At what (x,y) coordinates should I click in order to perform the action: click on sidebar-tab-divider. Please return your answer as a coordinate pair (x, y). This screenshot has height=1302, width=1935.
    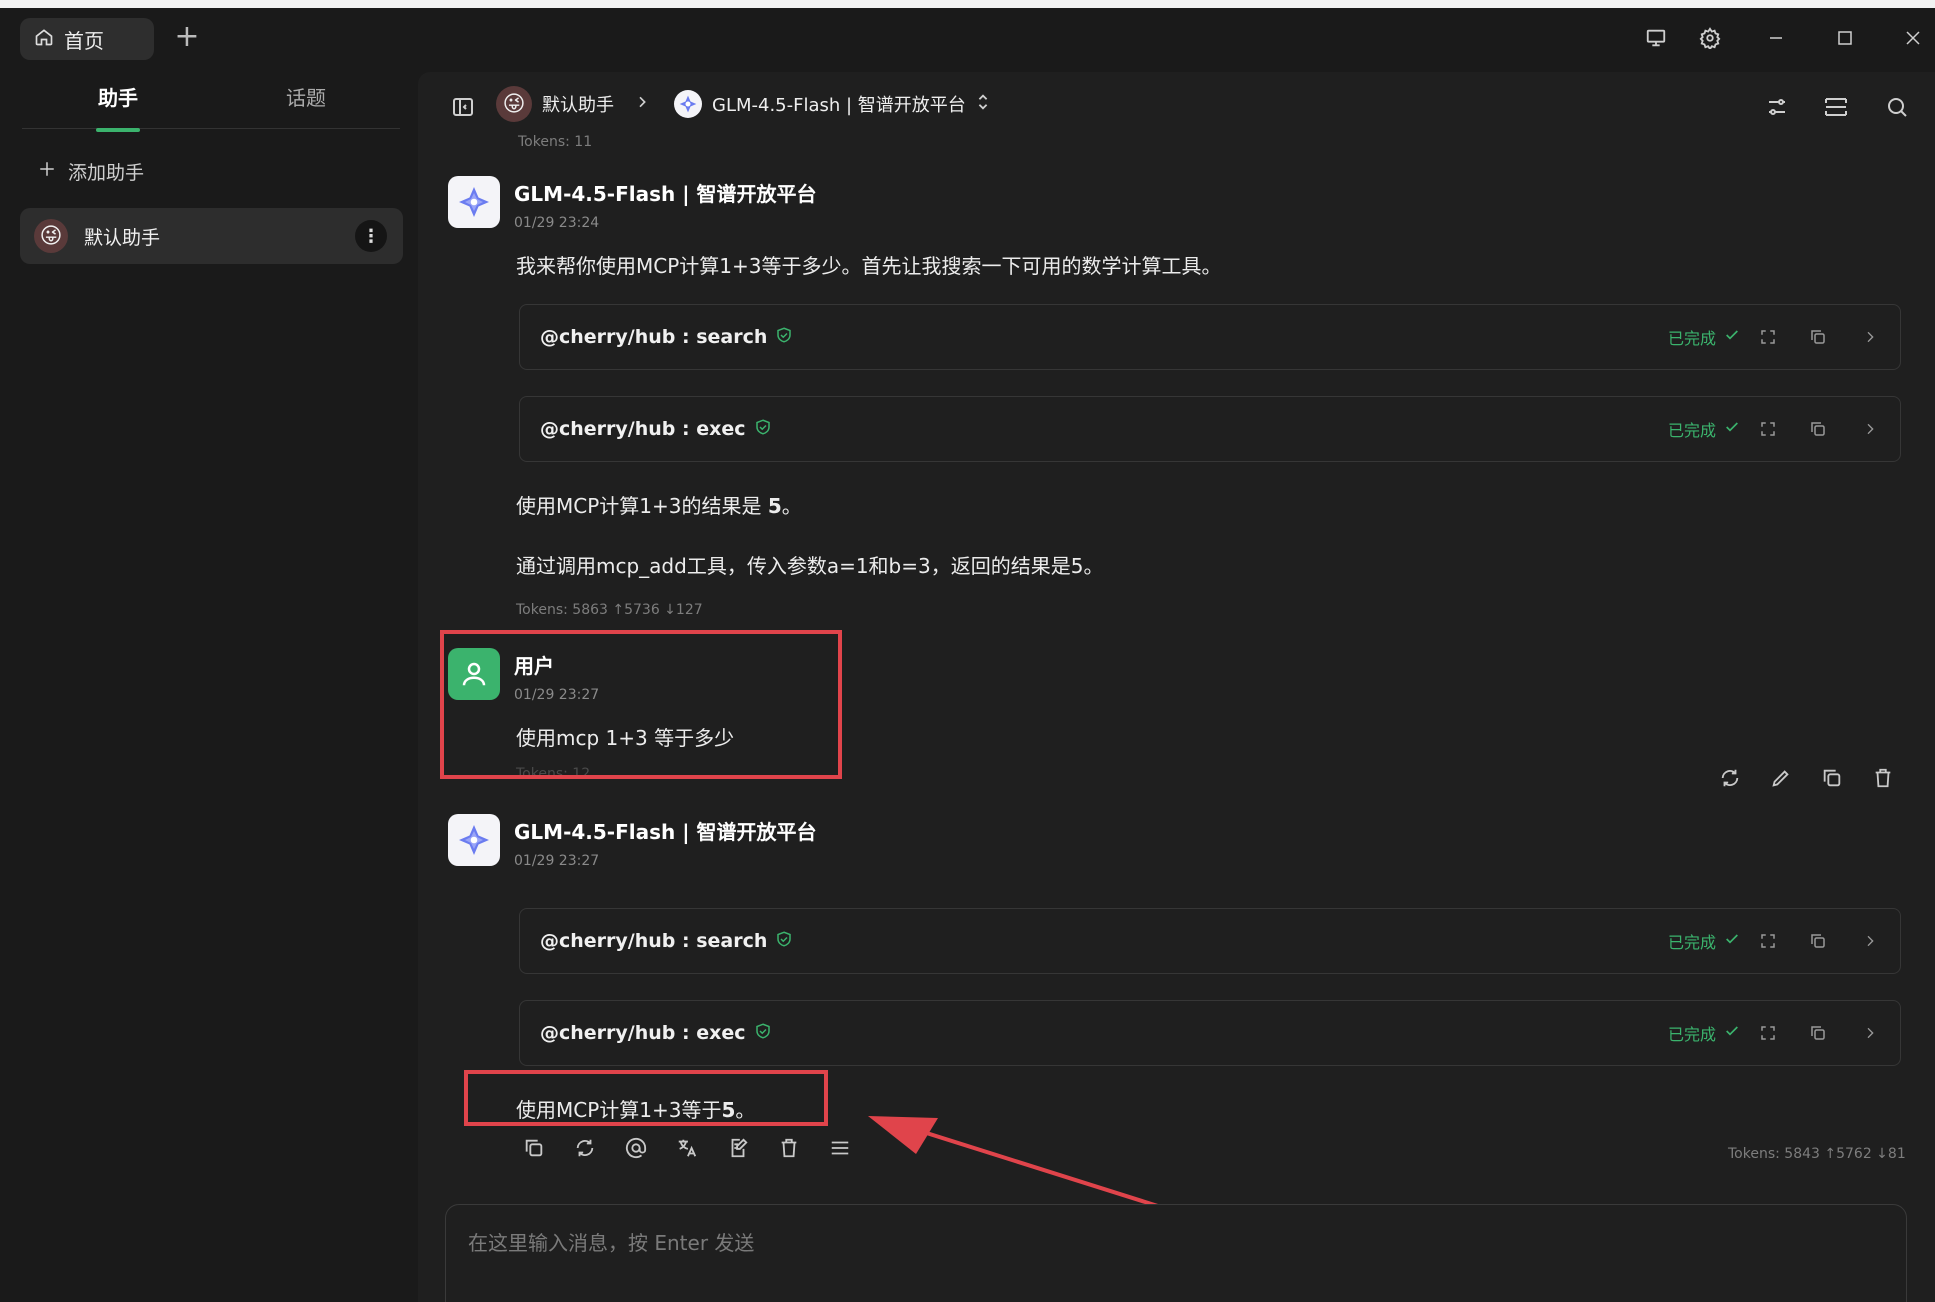
    Looking at the image, I should click on (211, 128).